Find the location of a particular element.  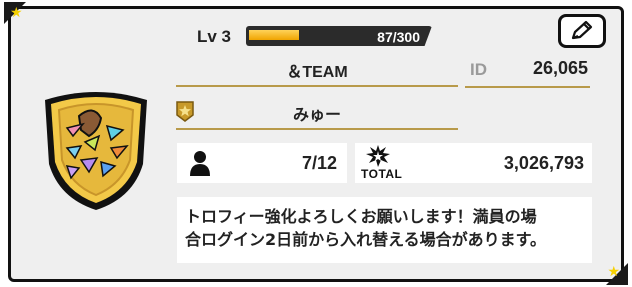

total-label: TOTAL is located at coordinates (382, 174).